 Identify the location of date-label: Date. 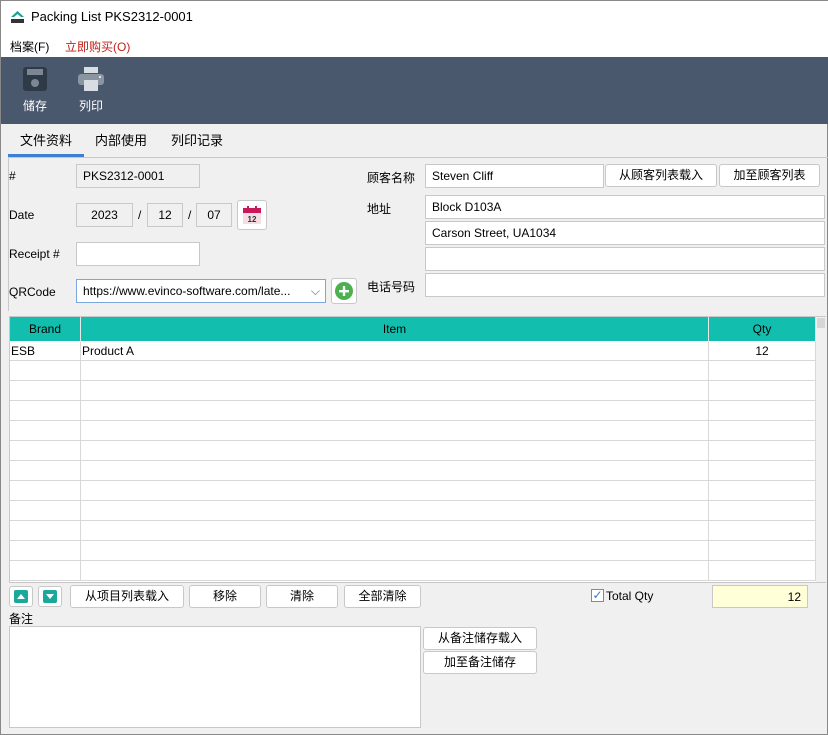
(22, 215).